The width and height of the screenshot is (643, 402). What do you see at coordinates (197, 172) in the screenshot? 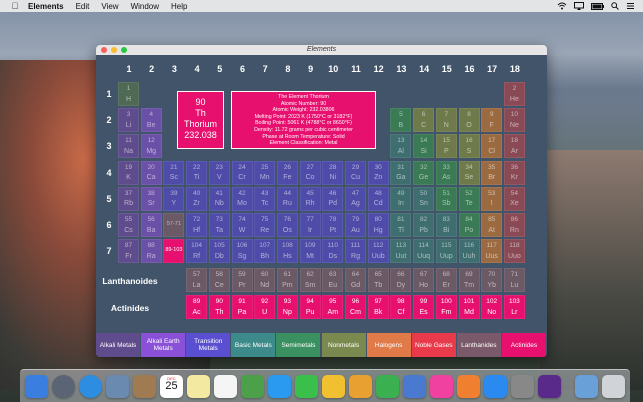
I see `element-cell: 22 Ti` at bounding box center [197, 172].